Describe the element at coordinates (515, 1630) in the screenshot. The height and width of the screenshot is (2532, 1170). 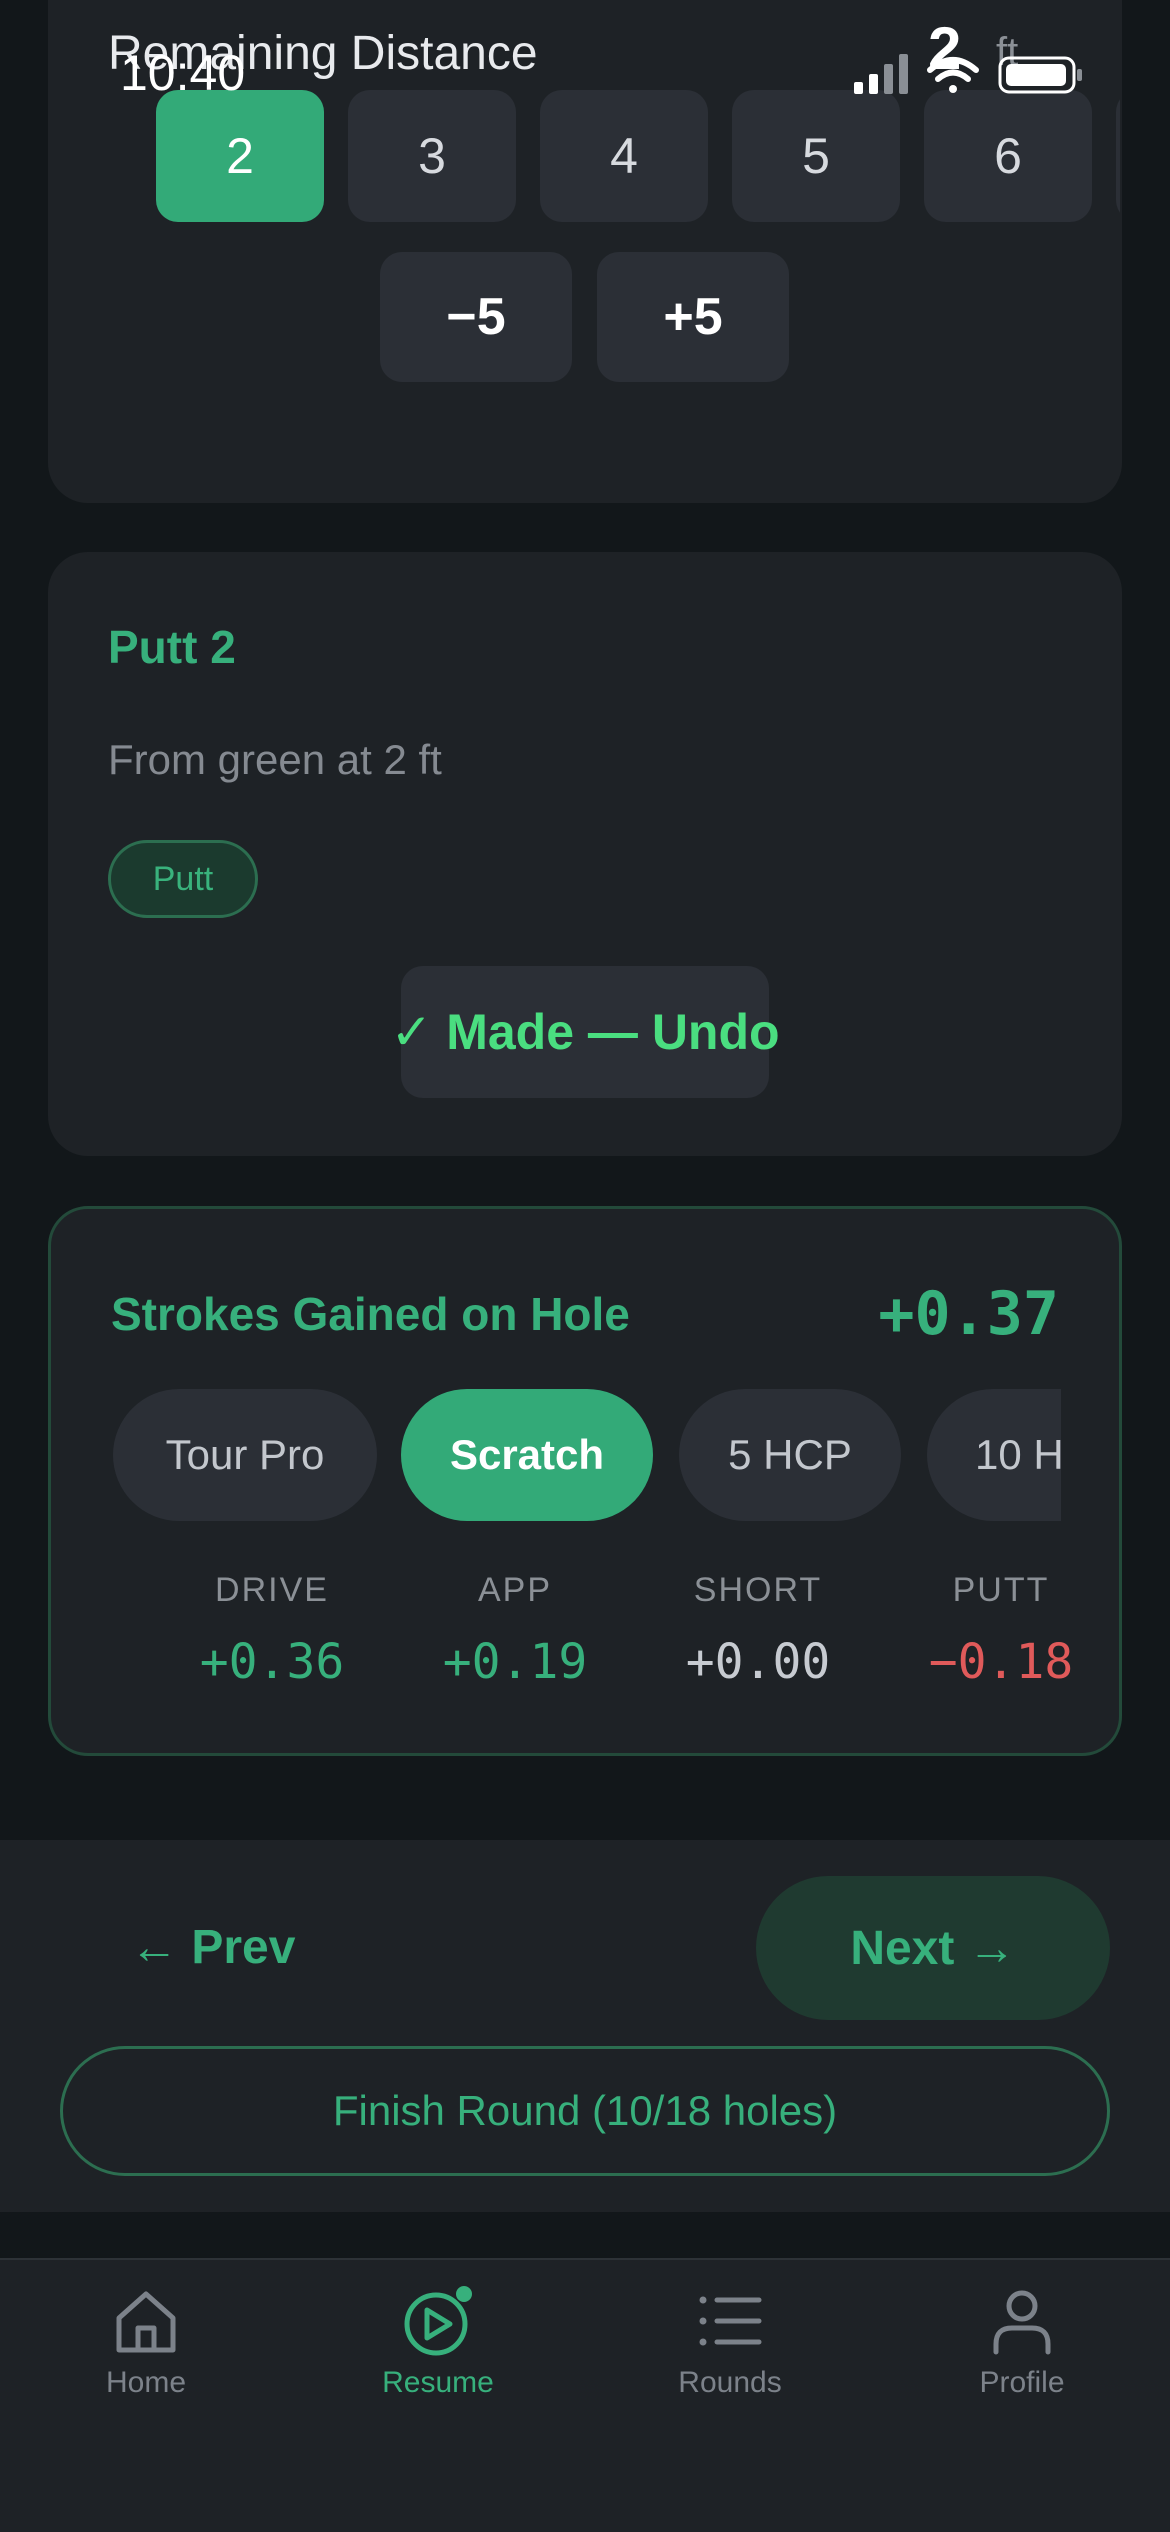
I see `stat-app: APP +0.19` at that location.